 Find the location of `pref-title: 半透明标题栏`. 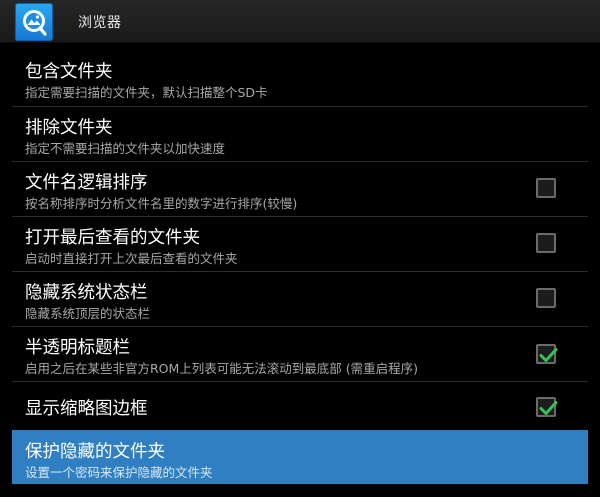

pref-title: 半透明标题栏 is located at coordinates (77, 348).